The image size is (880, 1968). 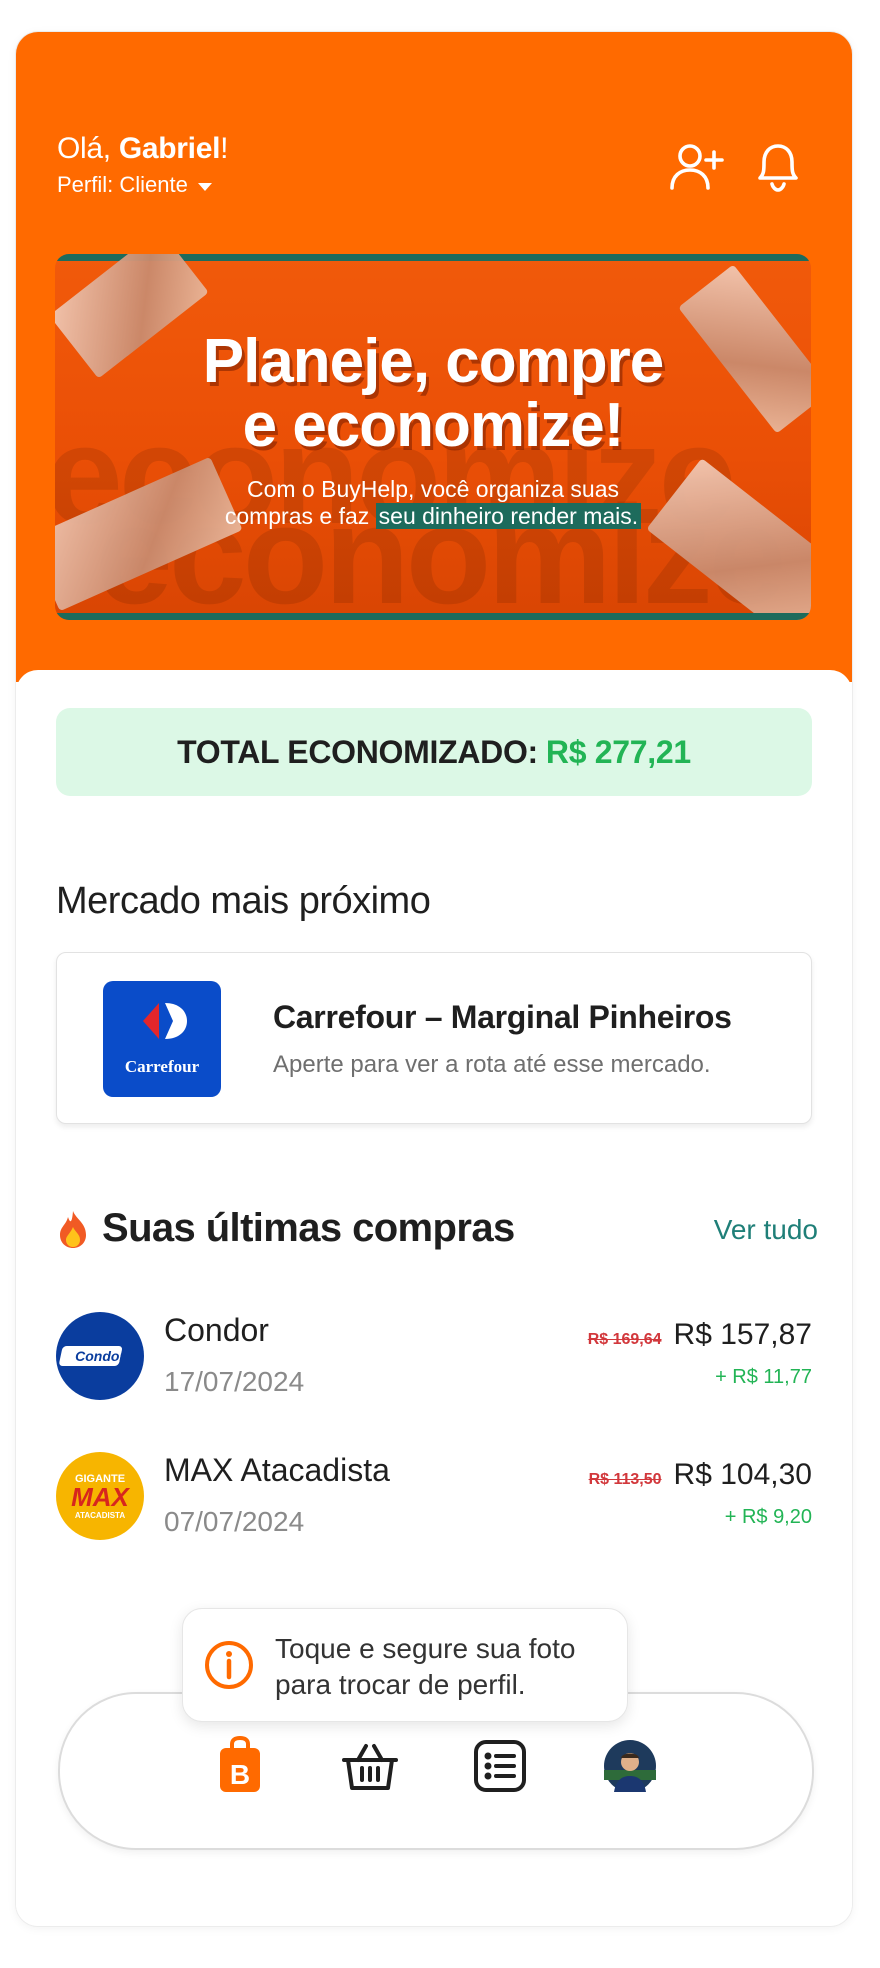 I want to click on condor-logo: Condor, so click(x=100, y=1356).